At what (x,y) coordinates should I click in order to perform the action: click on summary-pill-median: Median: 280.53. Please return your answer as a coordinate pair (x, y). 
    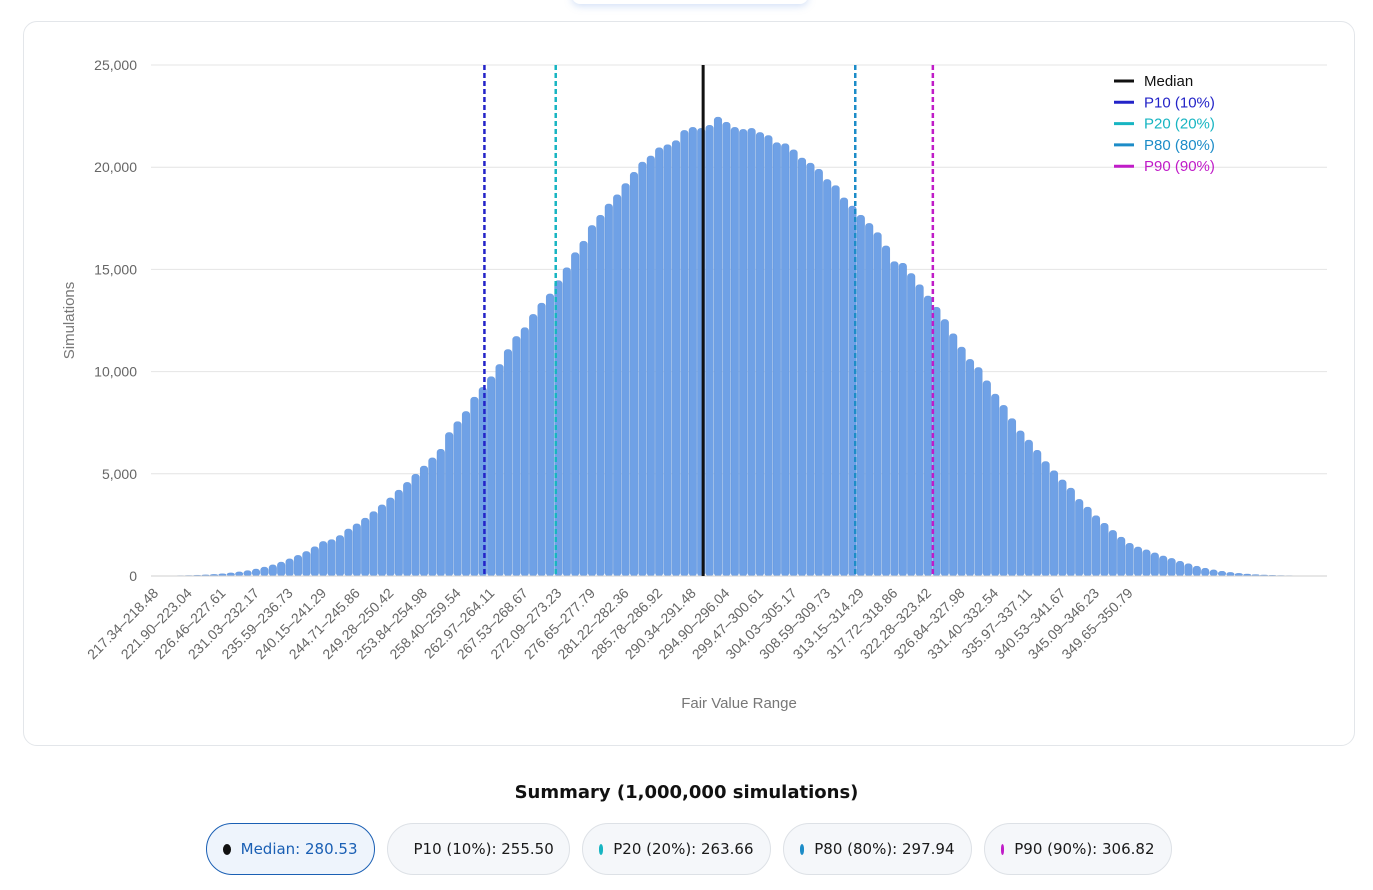
    Looking at the image, I should click on (290, 849).